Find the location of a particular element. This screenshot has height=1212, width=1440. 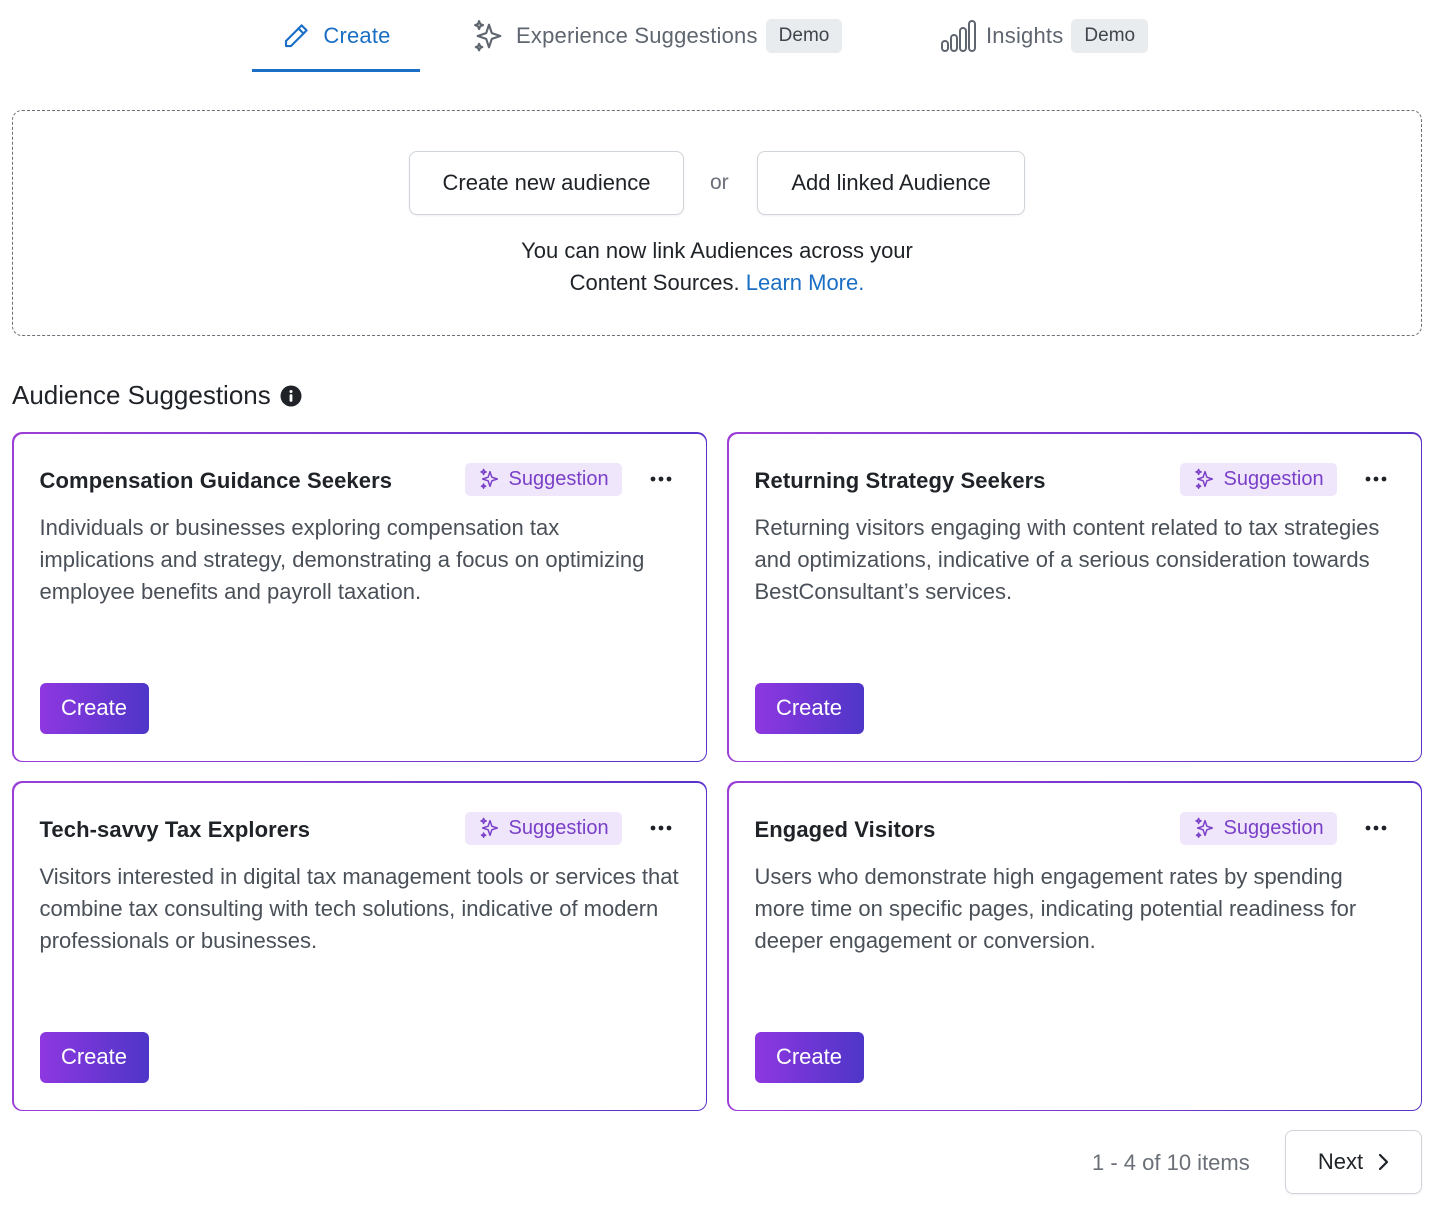

add-linked-audience-button: Add linked Audience is located at coordinates (891, 183).